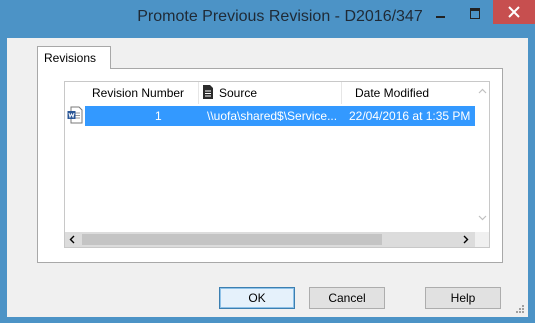 The image size is (535, 323). What do you see at coordinates (482, 91) in the screenshot?
I see `scroll-up-icon` at bounding box center [482, 91].